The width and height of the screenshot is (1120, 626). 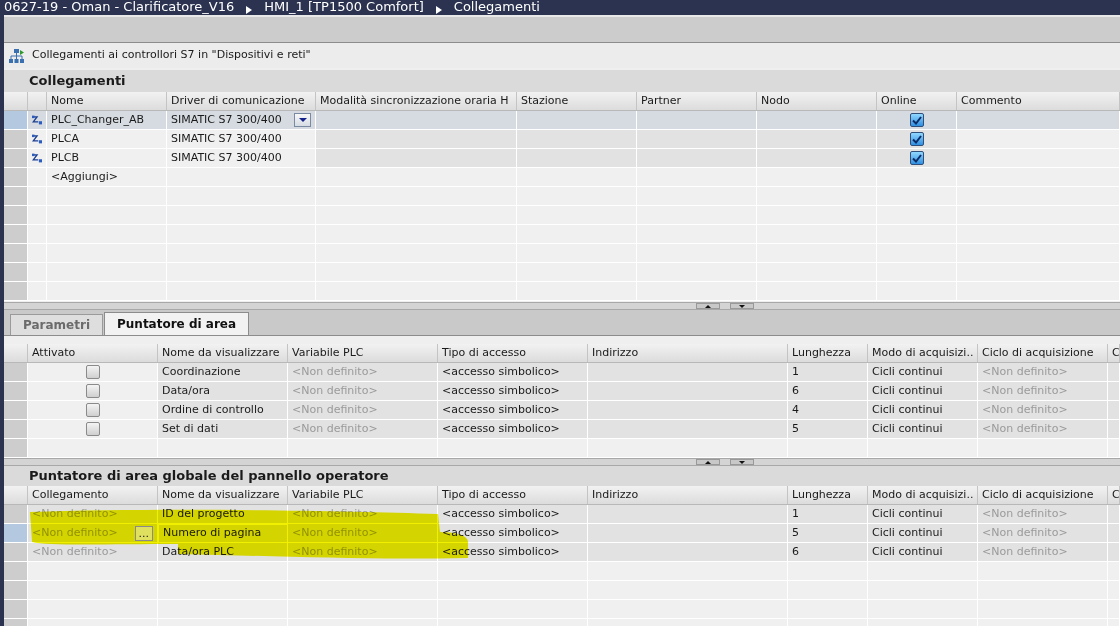 I want to click on column-header: Attivato, so click(x=93, y=353).